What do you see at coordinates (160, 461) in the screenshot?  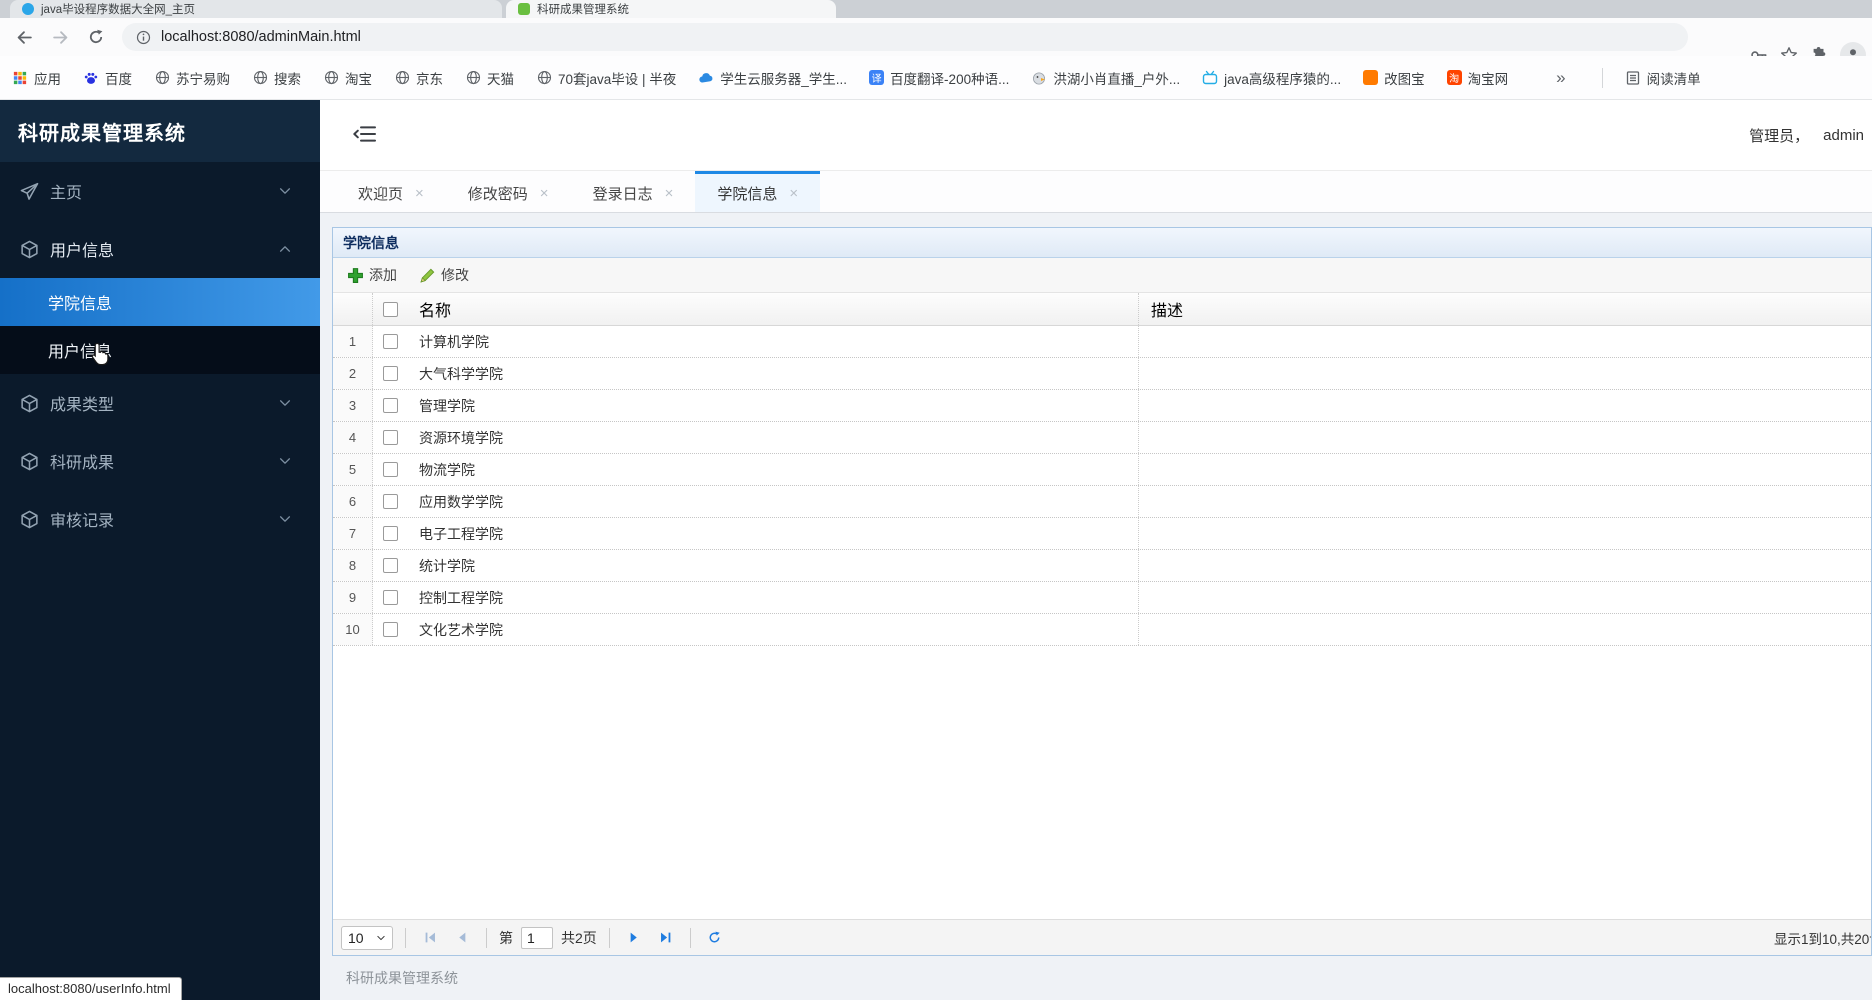 I see `sidebar-item-research-results: 科研成果` at bounding box center [160, 461].